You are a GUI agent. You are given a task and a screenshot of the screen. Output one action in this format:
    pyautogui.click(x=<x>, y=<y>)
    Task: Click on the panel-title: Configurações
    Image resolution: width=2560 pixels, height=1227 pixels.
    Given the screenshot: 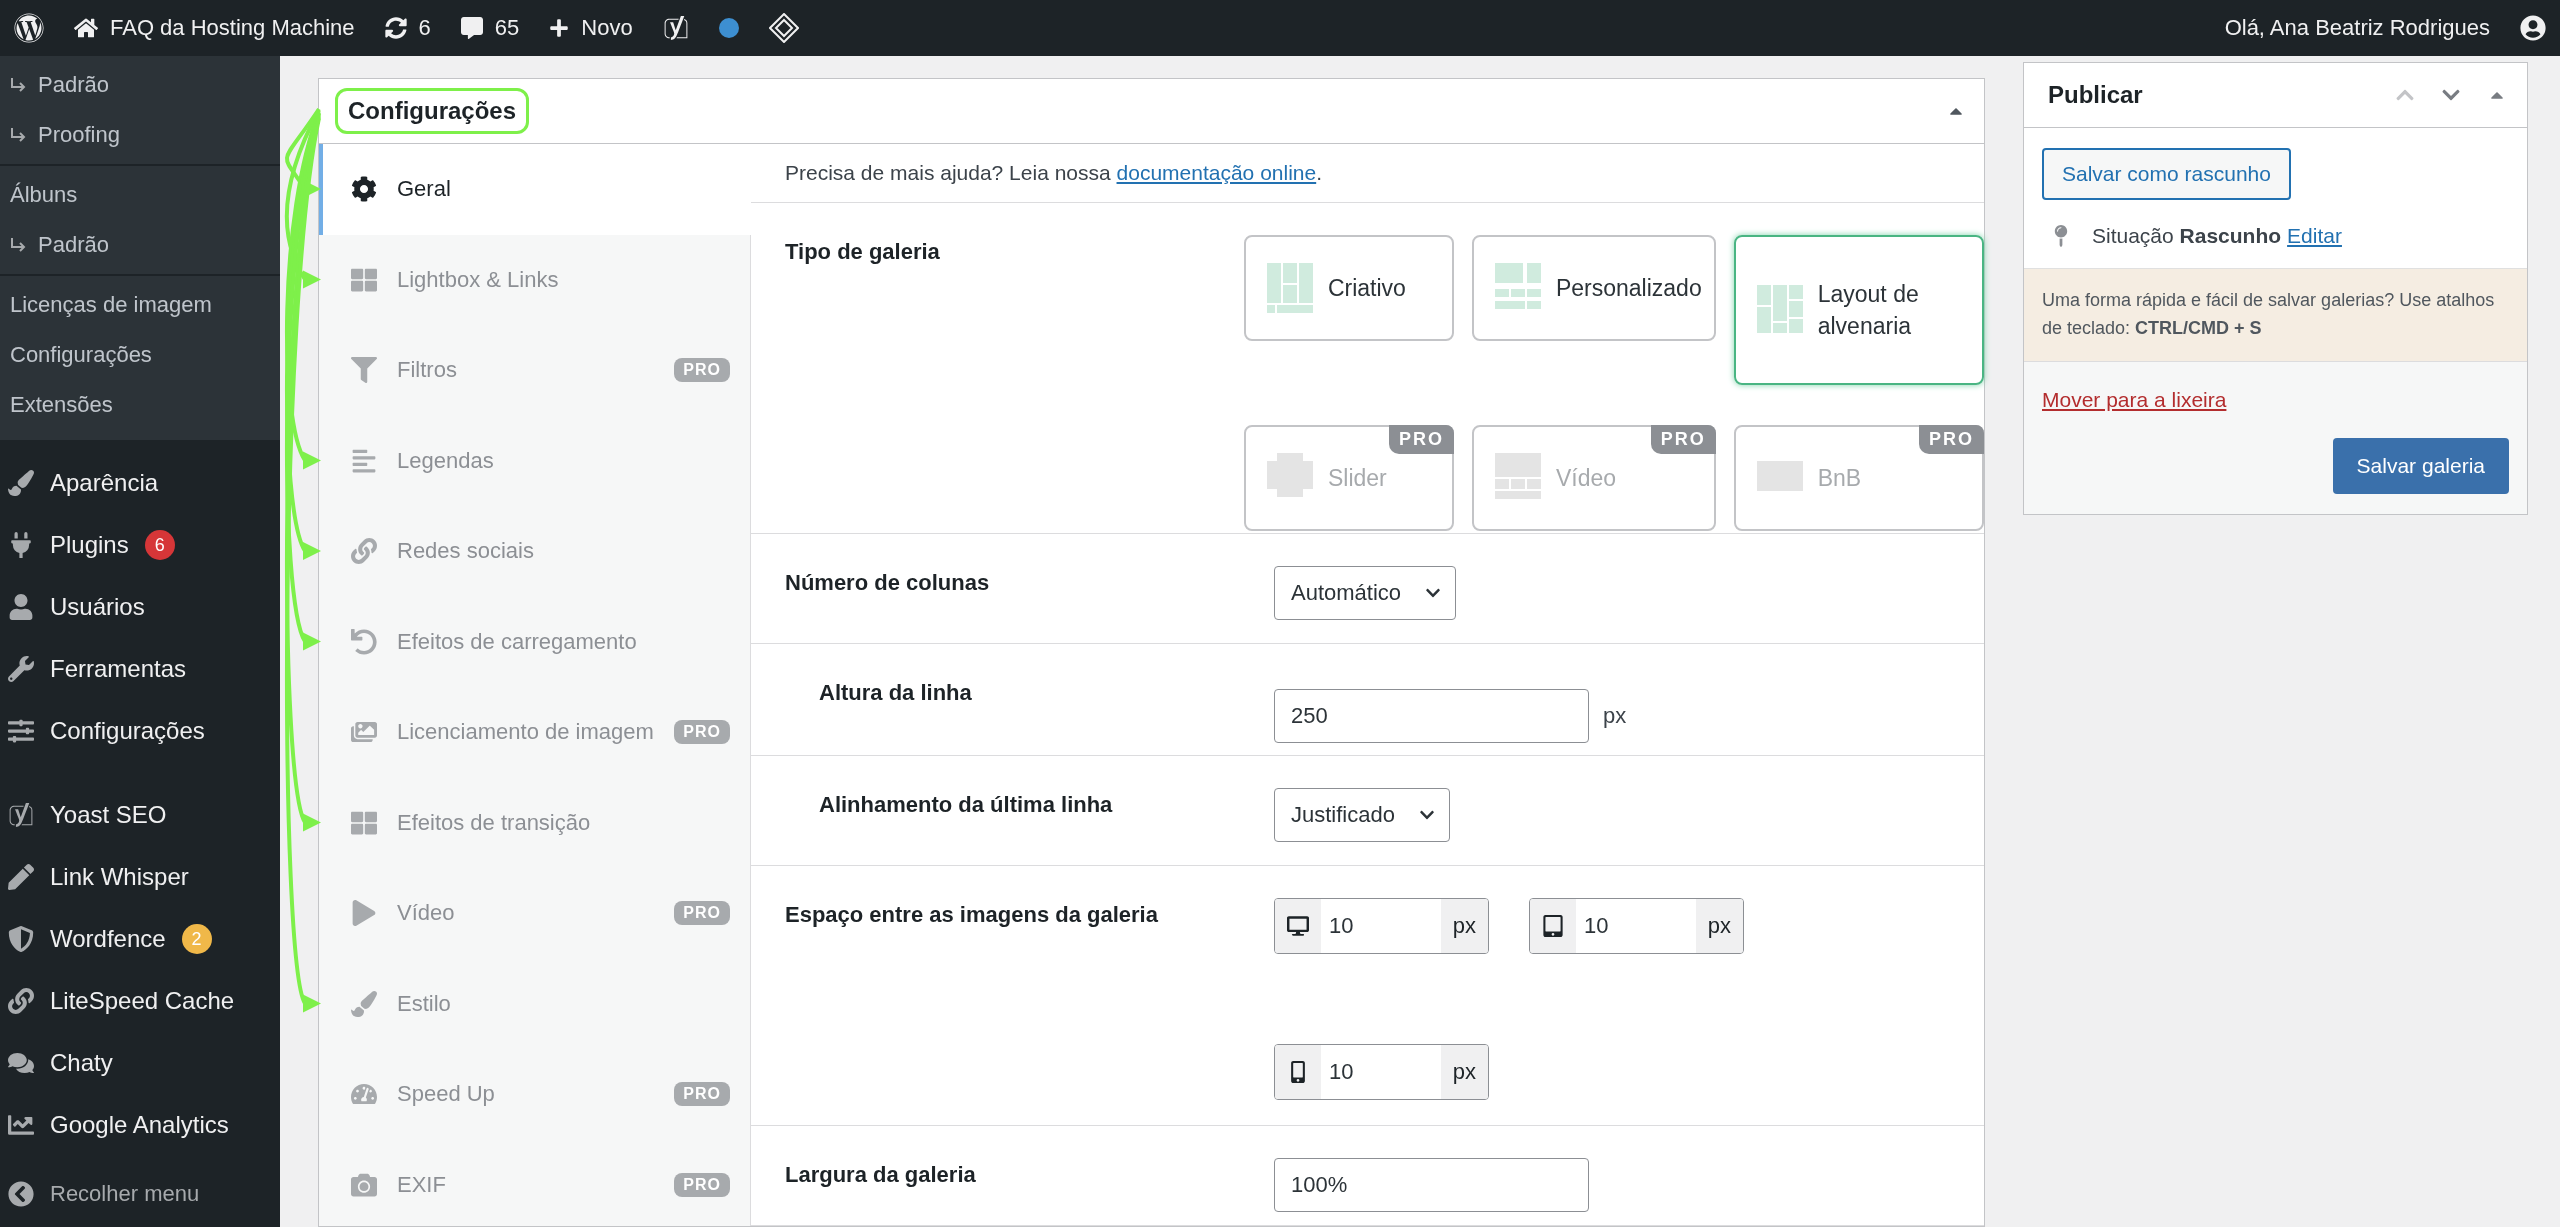 What is the action you would take?
    pyautogui.click(x=432, y=111)
    